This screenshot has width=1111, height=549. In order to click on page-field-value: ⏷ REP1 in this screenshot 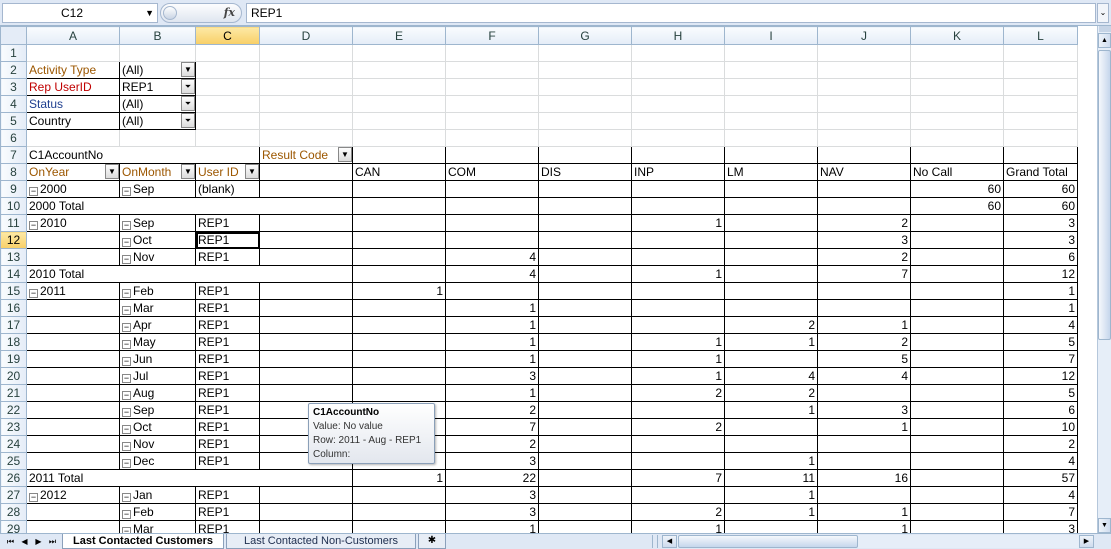, I will do `click(157, 87)`.